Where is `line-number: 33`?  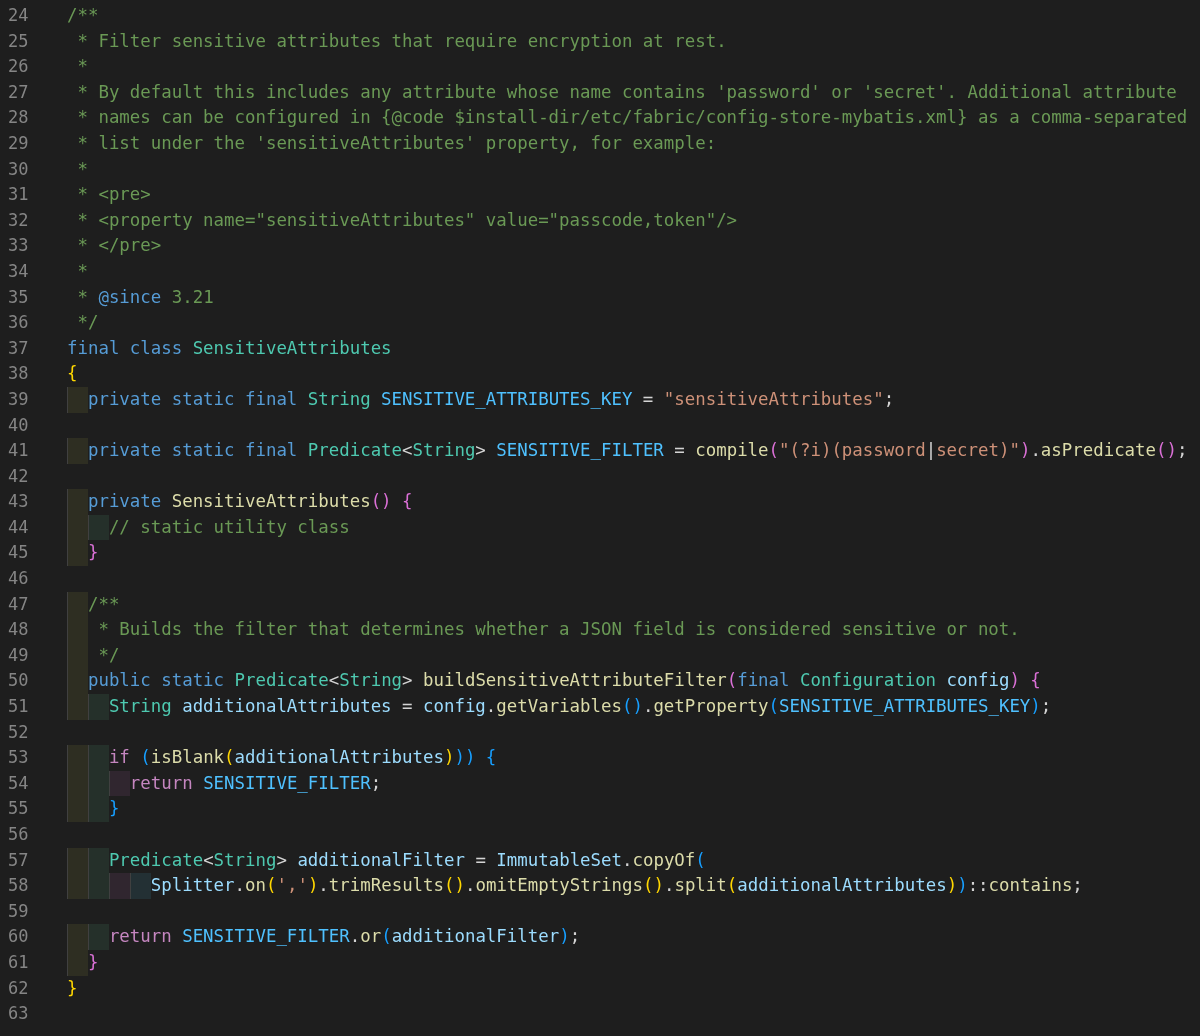 line-number: 33 is located at coordinates (18, 246).